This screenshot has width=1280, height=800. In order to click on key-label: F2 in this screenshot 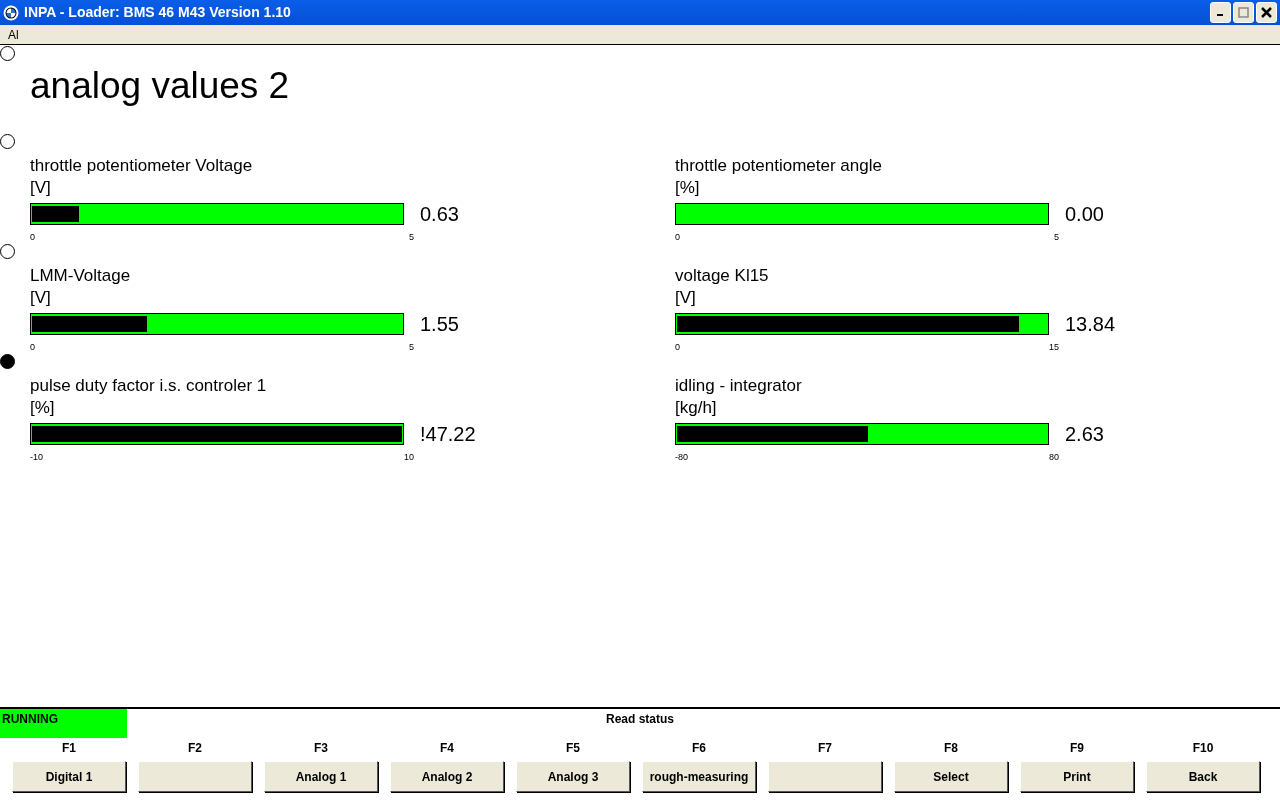, I will do `click(195, 748)`.